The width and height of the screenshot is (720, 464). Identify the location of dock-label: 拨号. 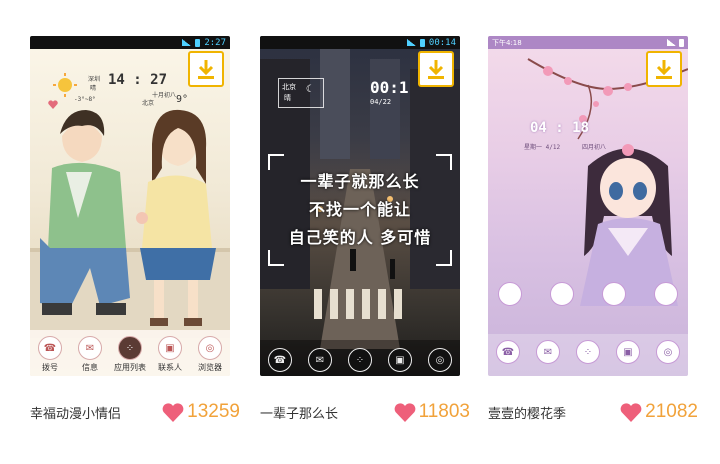
(50, 367).